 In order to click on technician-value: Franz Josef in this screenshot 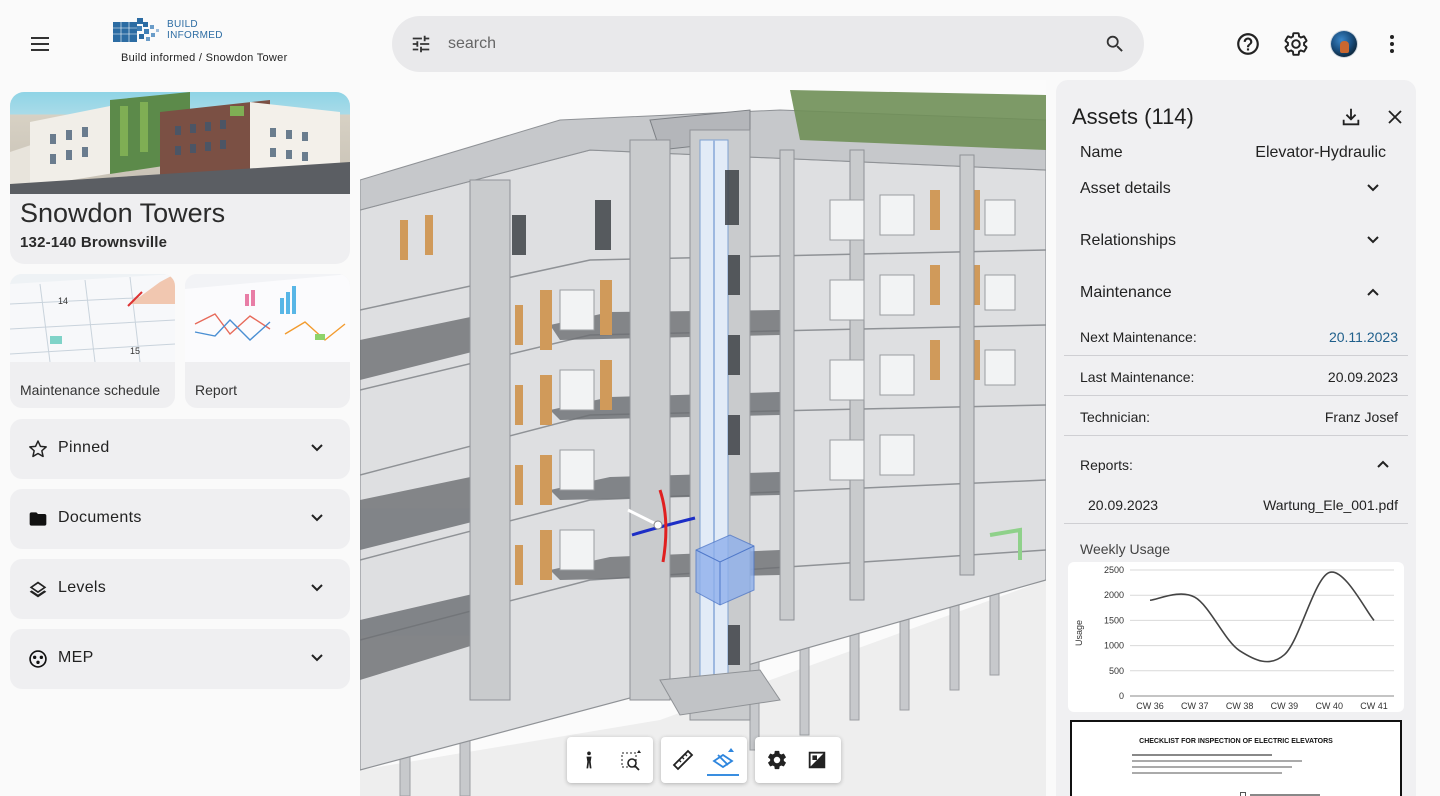, I will do `click(1361, 417)`.